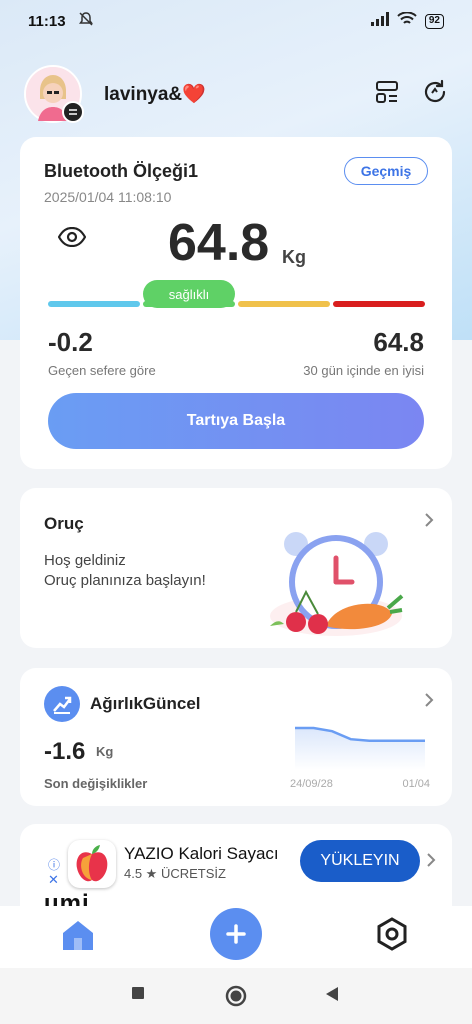 The width and height of the screenshot is (472, 1024). What do you see at coordinates (189, 294) in the screenshot?
I see `status-badge: sağlıklı` at bounding box center [189, 294].